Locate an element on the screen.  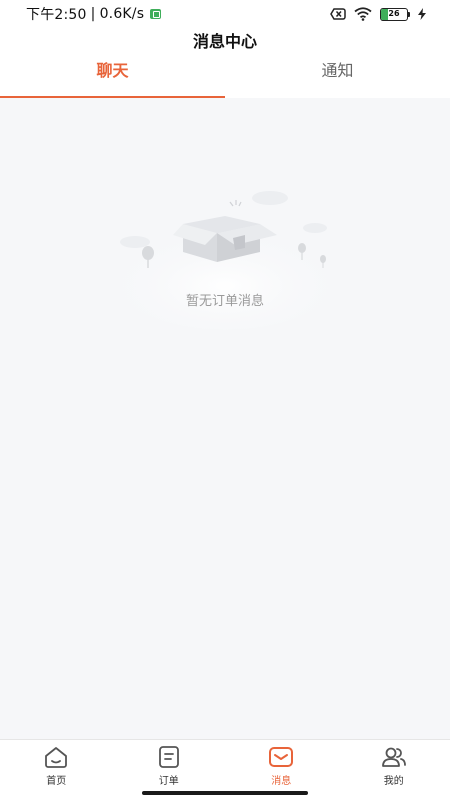
page-title: 消息中心 is located at coordinates (224, 41).